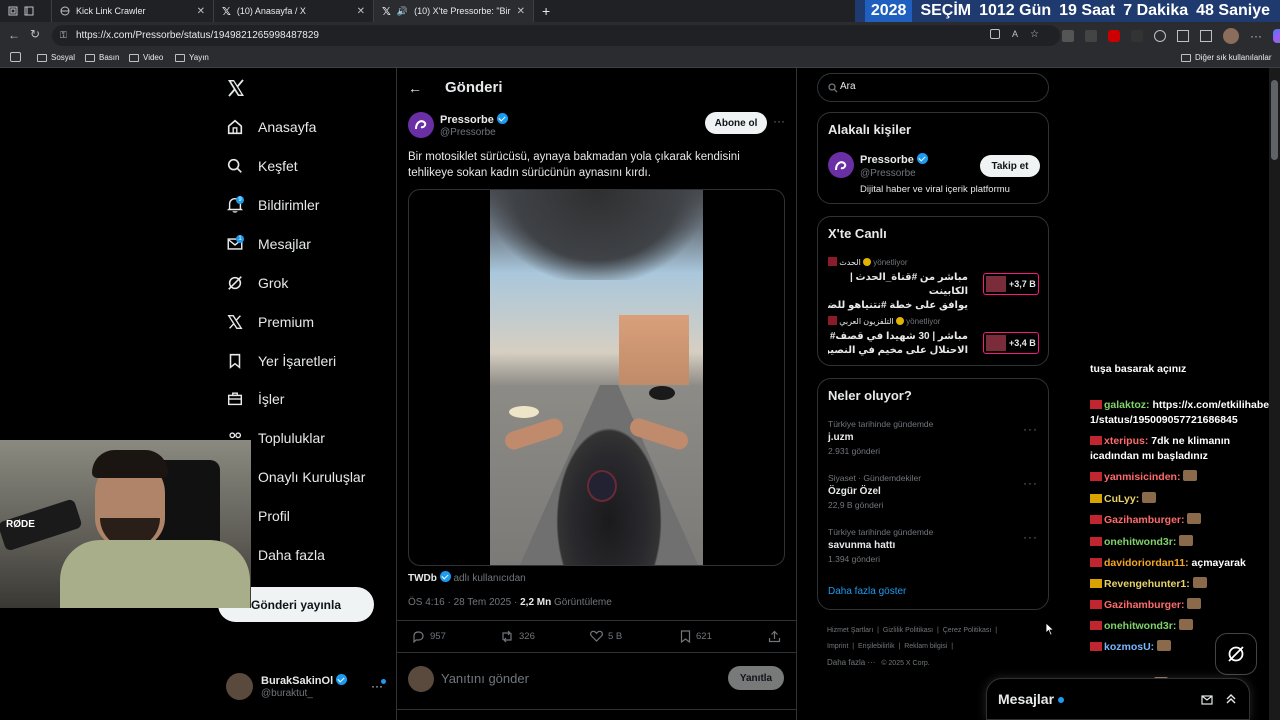  Describe the element at coordinates (286, 322) in the screenshot. I see `nav-label: Premium` at that location.